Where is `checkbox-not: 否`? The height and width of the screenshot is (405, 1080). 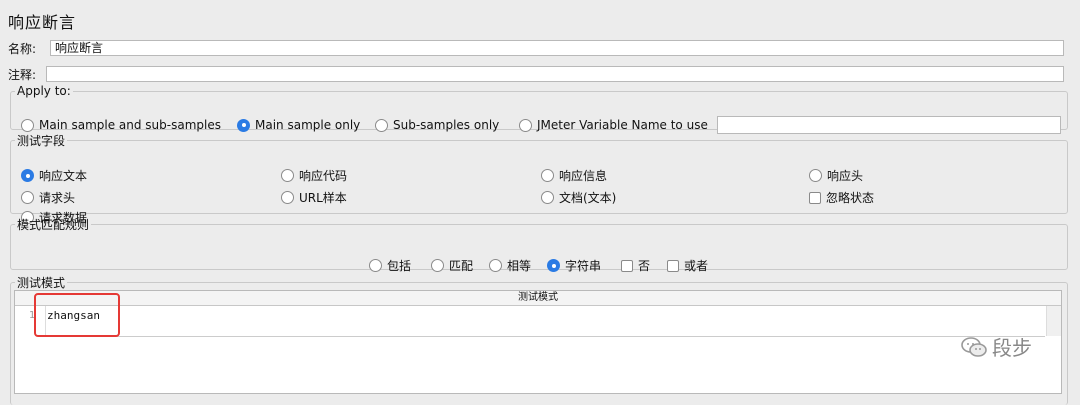
checkbox-not: 否 is located at coordinates (635, 265).